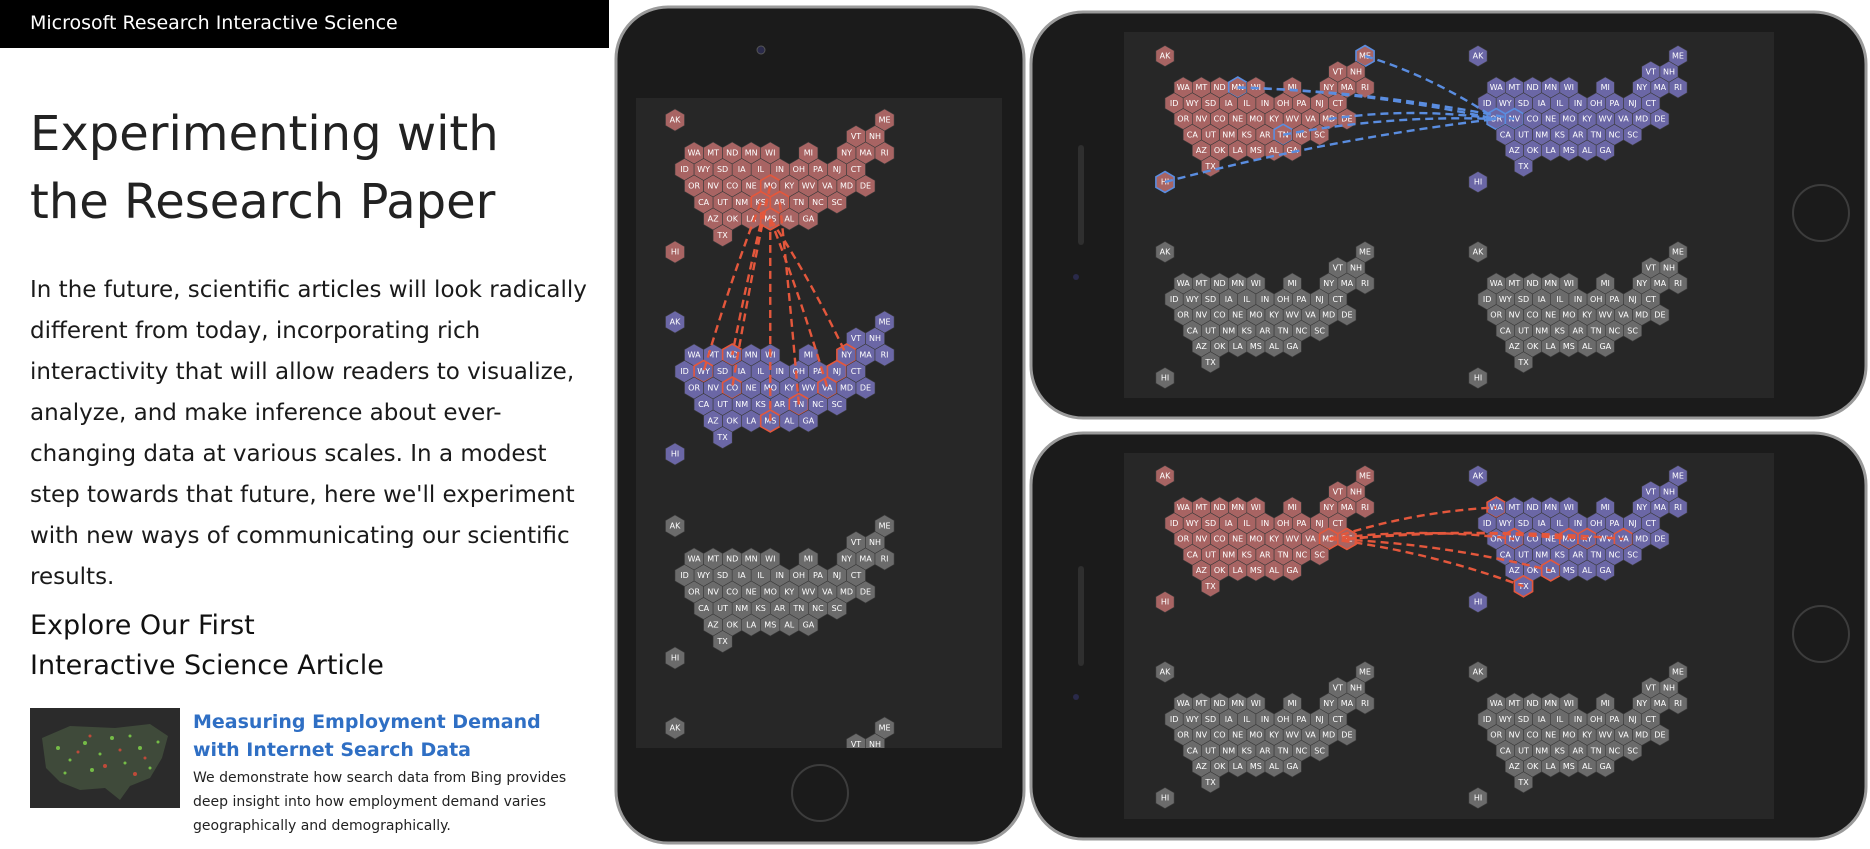  Describe the element at coordinates (1228, 330) in the screenshot. I see `state-label: NM` at that location.